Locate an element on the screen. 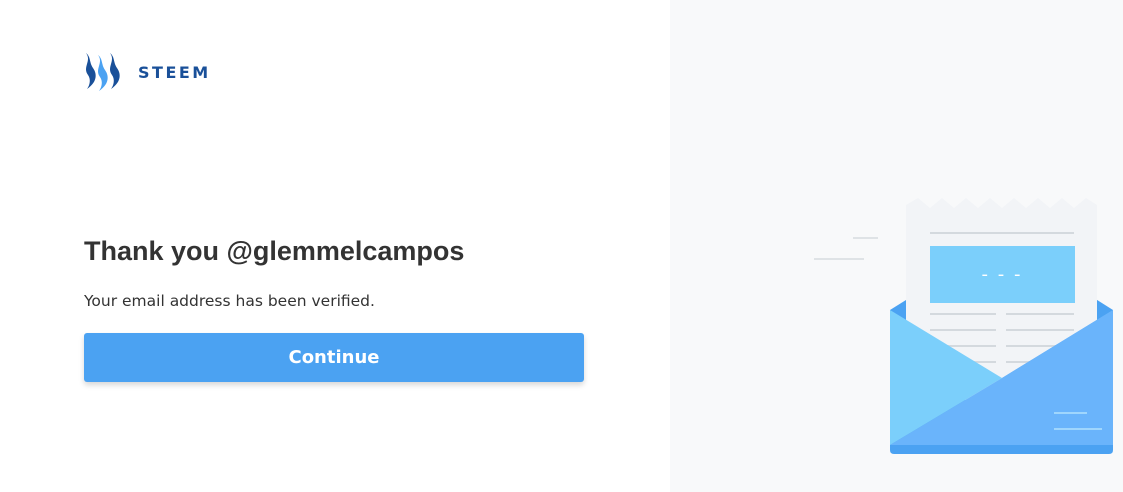 This screenshot has width=1123, height=492. verification-message: Your email address has been verified. is located at coordinates (229, 301).